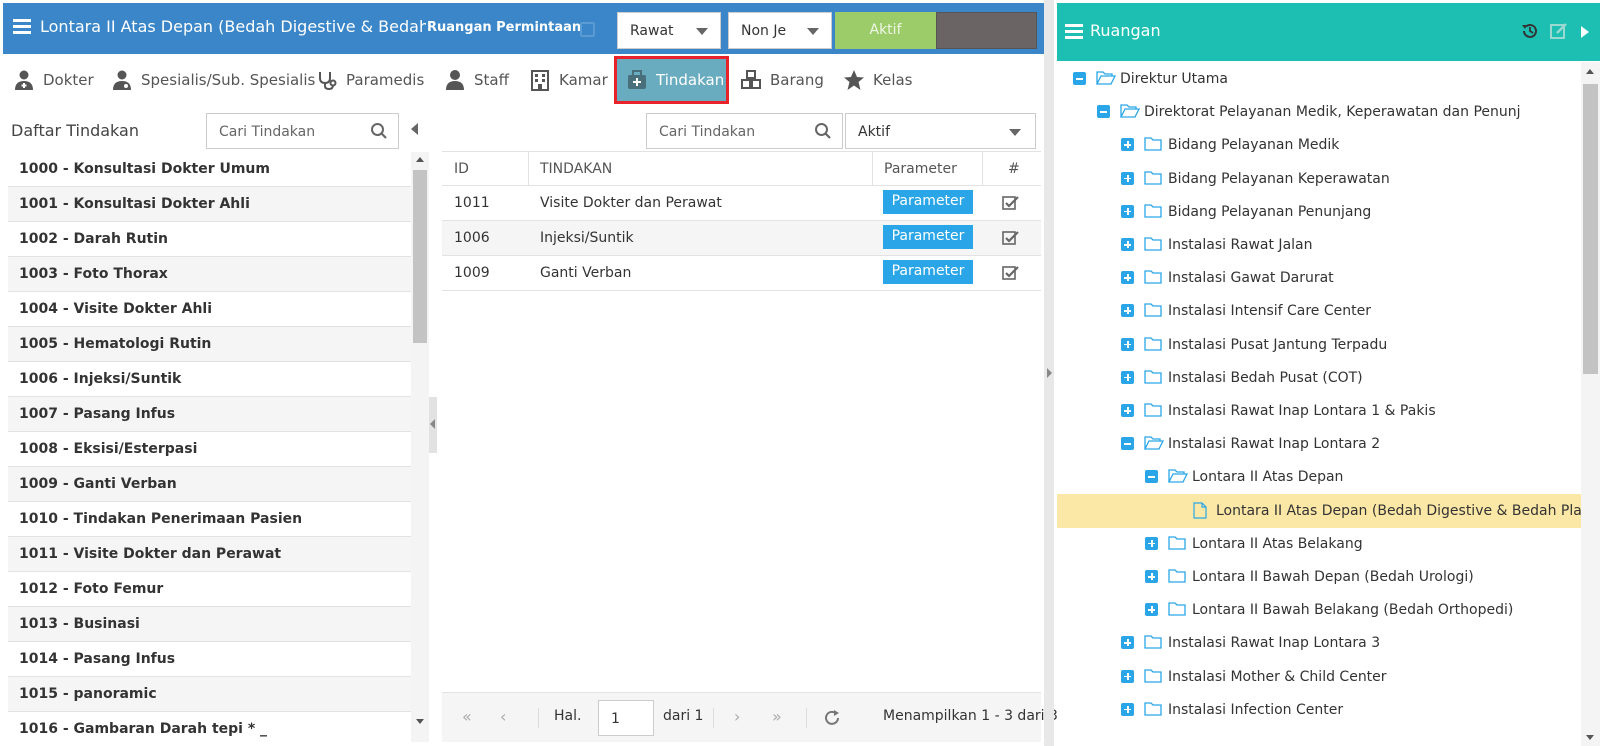 The width and height of the screenshot is (1603, 746). What do you see at coordinates (1319, 278) in the screenshot?
I see `tree-node: Instalasi Gawat Darurat` at bounding box center [1319, 278].